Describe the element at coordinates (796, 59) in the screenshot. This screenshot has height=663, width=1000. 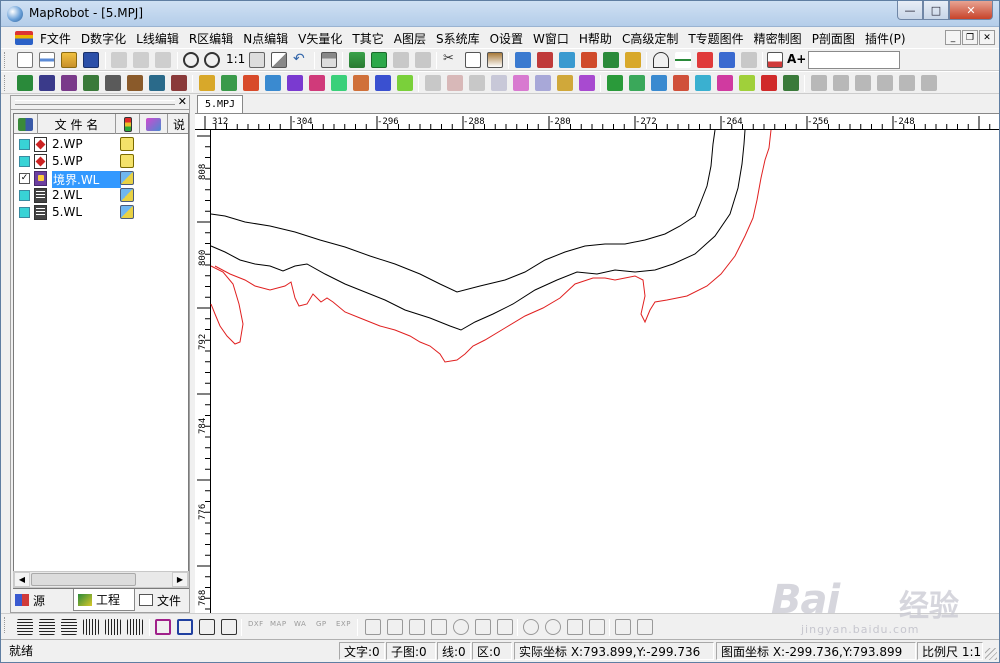
I see `font-size-button: A+` at that location.